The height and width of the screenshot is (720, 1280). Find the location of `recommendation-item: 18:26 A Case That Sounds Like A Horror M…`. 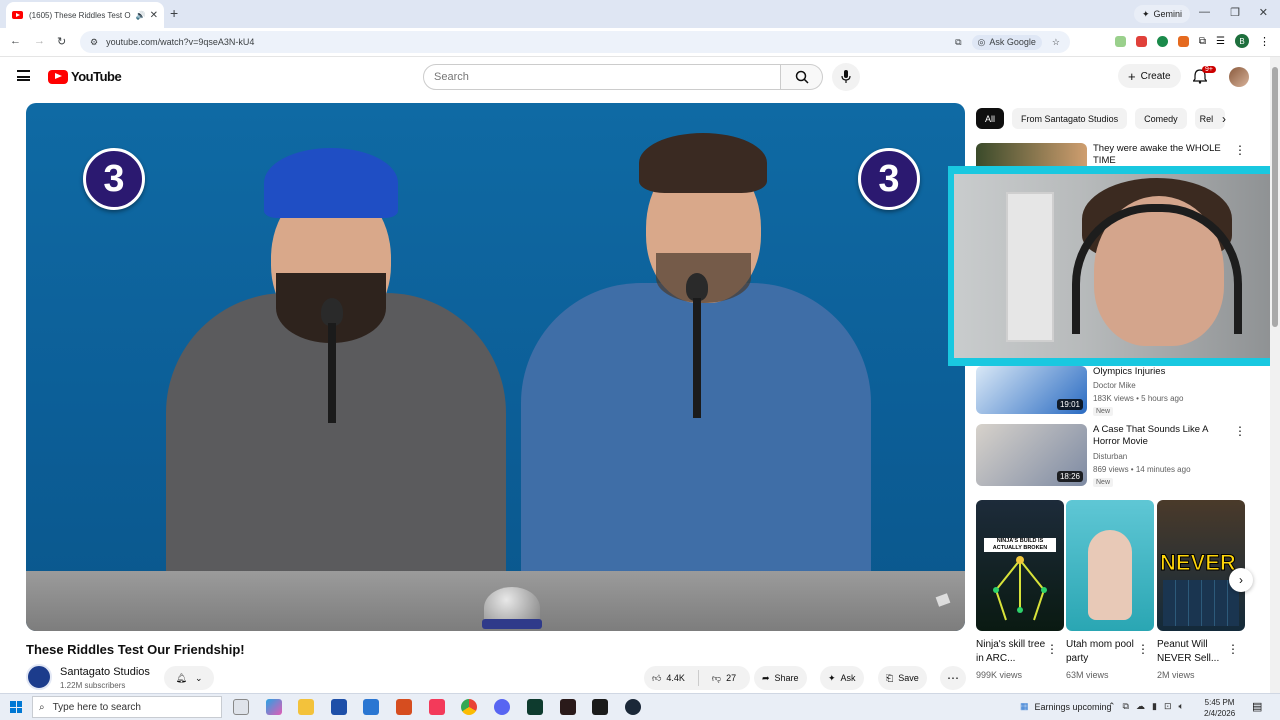

recommendation-item: 18:26 A Case That Sounds Like A Horror M… is located at coordinates (1111, 455).